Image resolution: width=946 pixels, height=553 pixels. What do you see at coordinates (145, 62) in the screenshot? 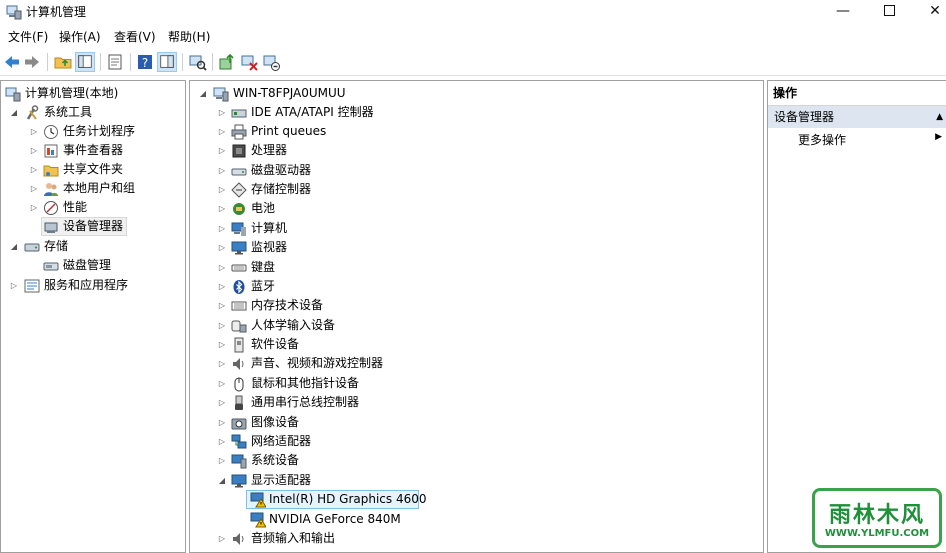
I see `help-icon: ?` at bounding box center [145, 62].